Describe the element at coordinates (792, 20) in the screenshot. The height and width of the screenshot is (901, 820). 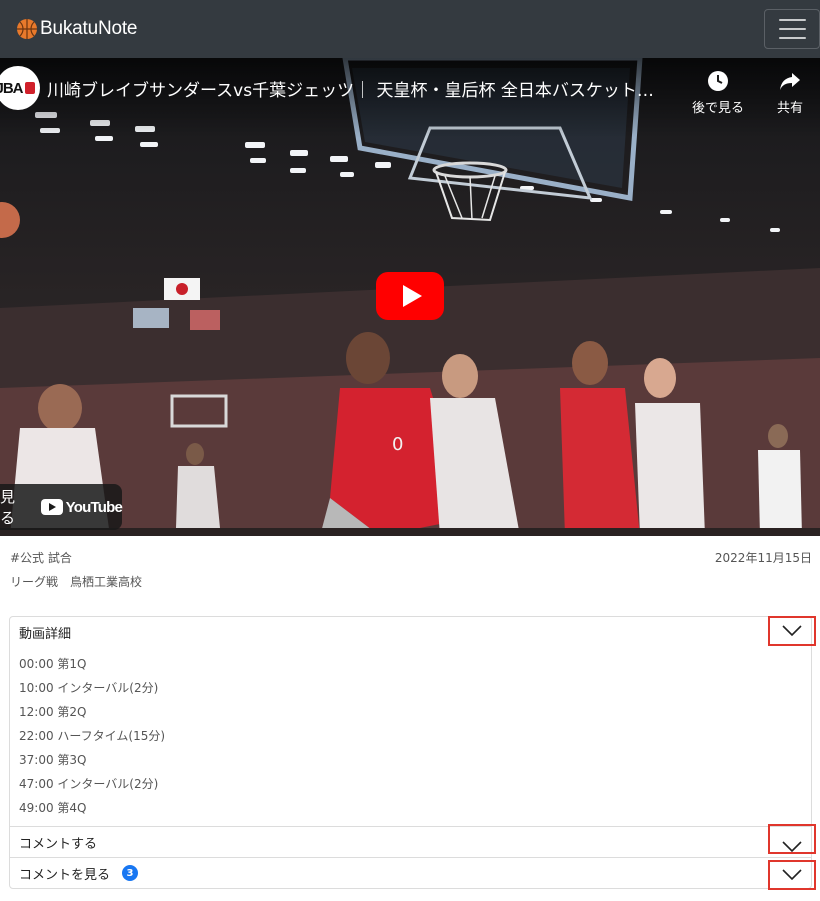
I see `hamburger-menu-icon` at that location.